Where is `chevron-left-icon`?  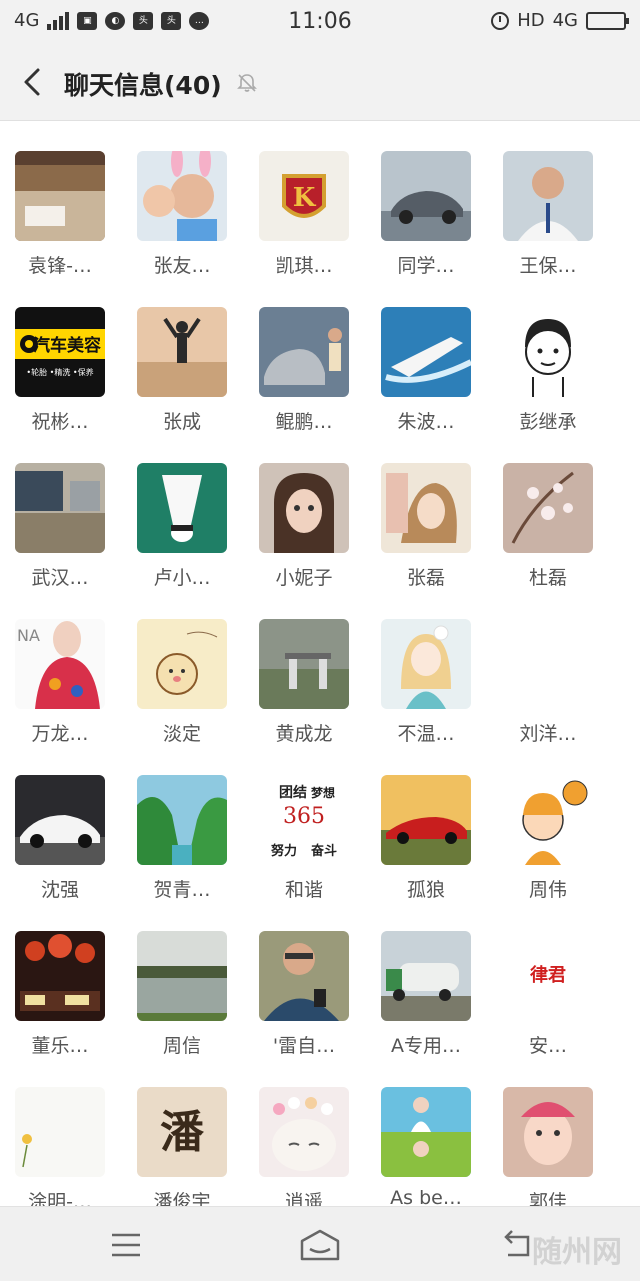 chevron-left-icon is located at coordinates (32, 82).